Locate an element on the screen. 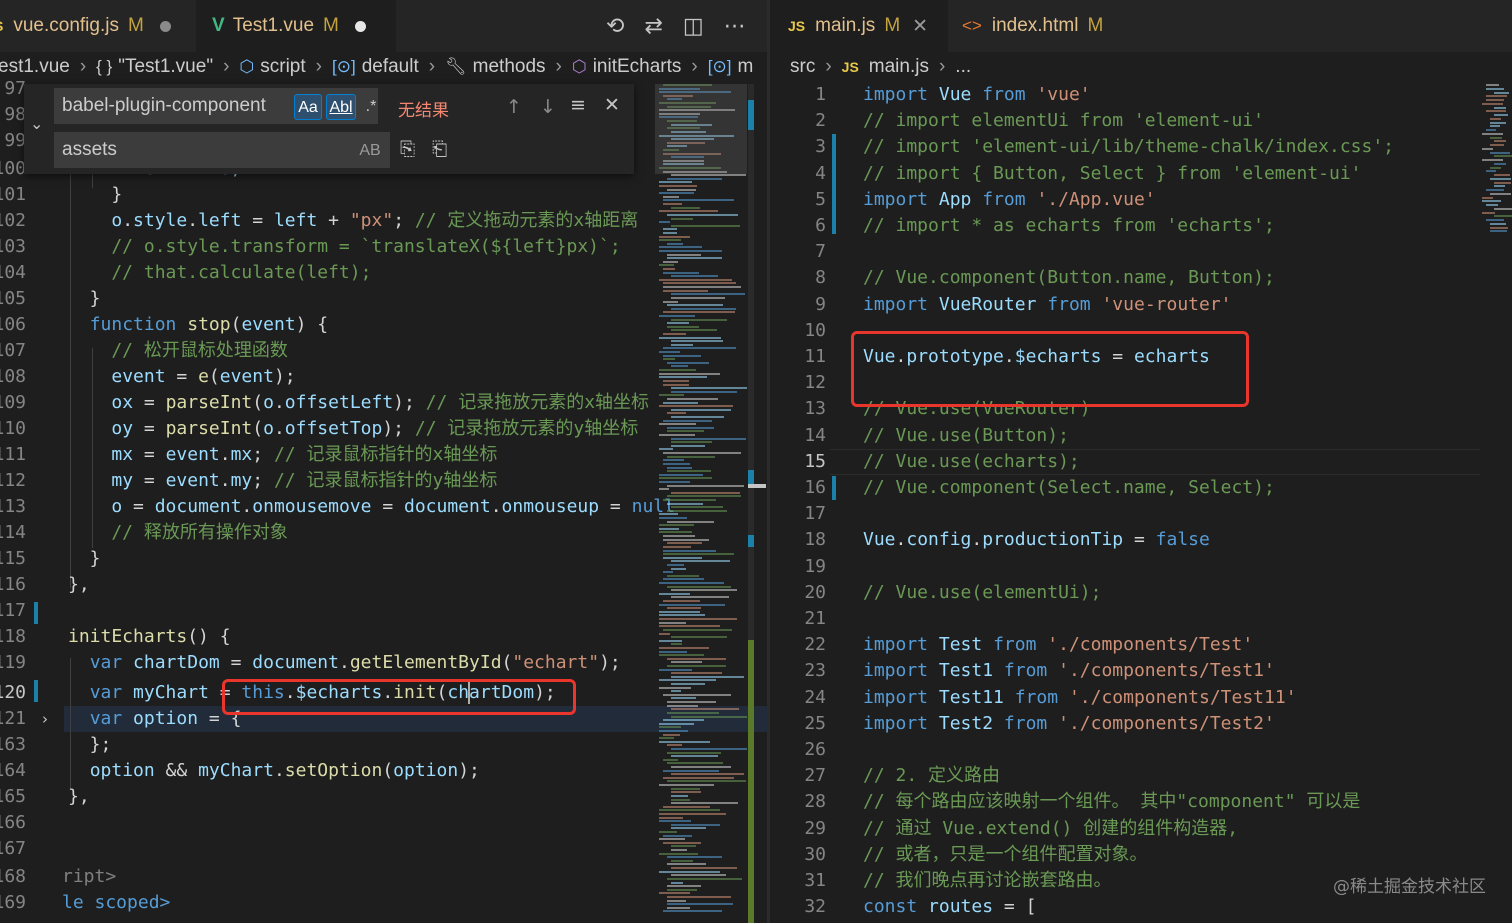 This screenshot has height=923, width=1512. highlight-box is located at coordinates (399, 697).